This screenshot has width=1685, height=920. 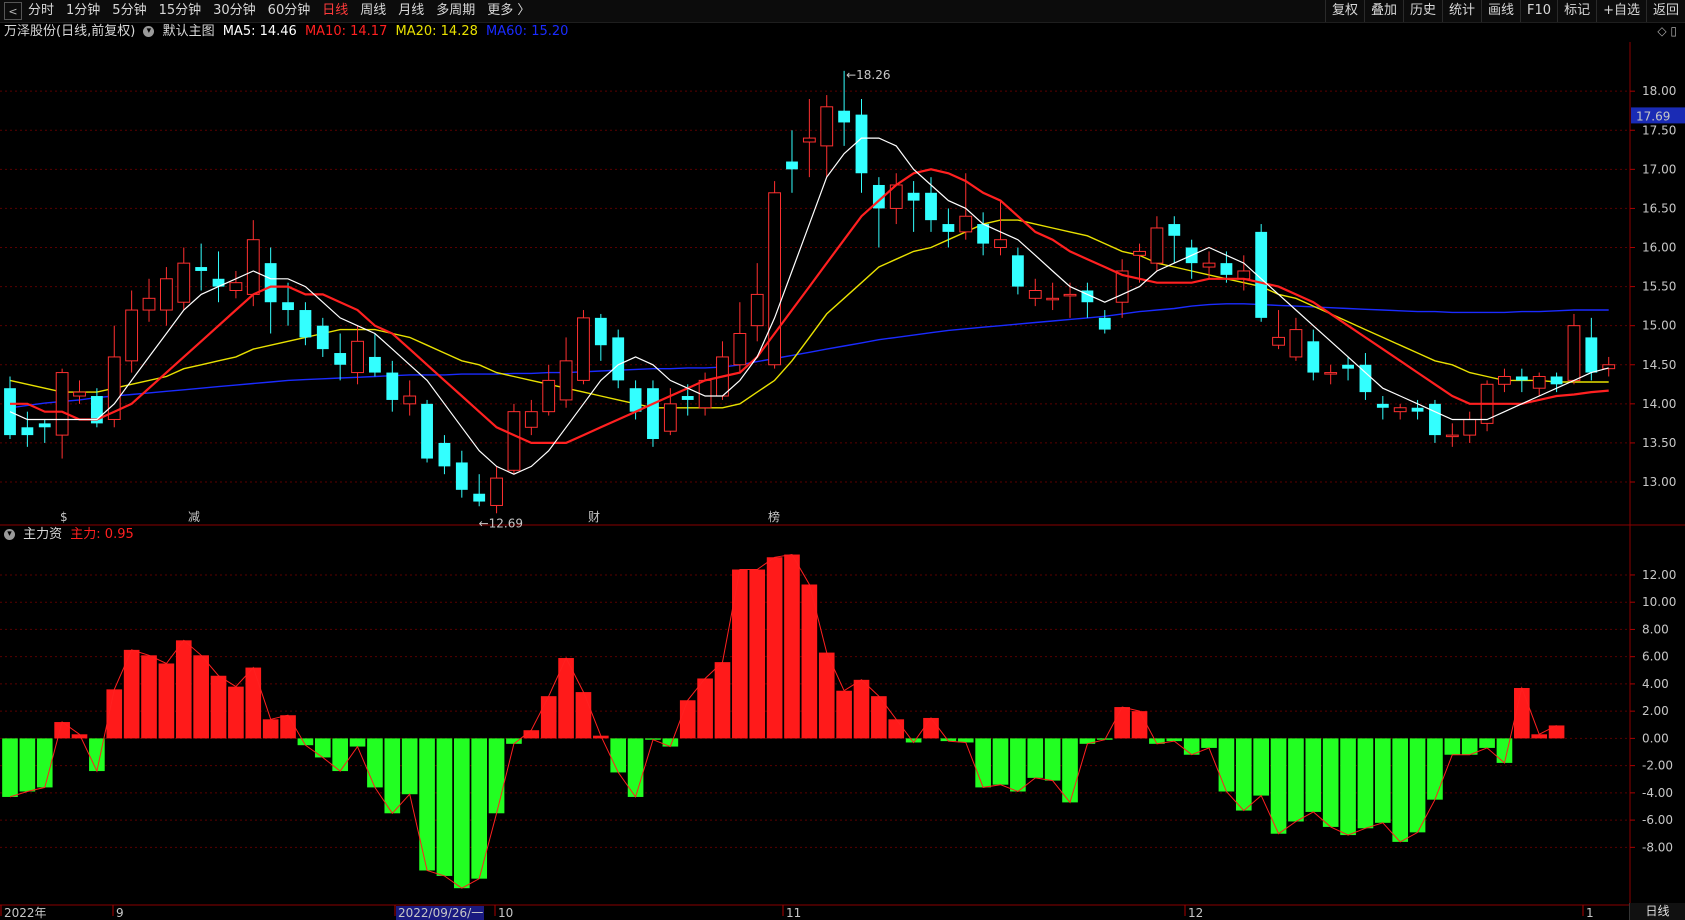 I want to click on price-tick-label: 13.50, so click(x=1659, y=443).